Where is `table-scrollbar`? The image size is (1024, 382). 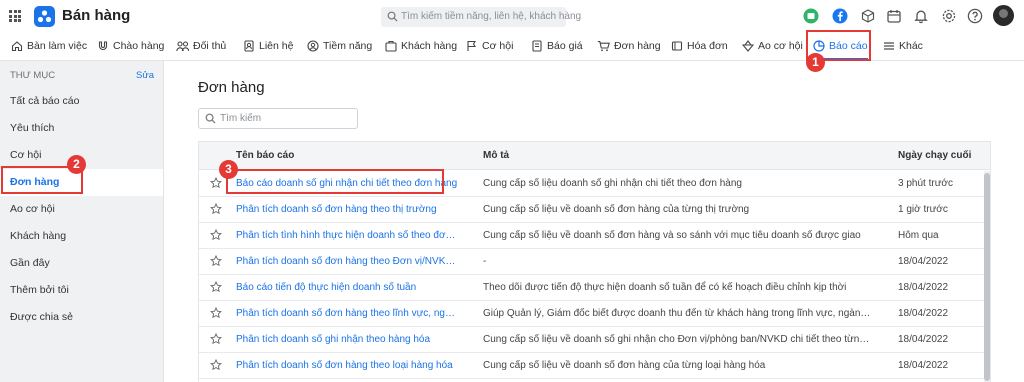
table-scrollbar is located at coordinates (987, 276).